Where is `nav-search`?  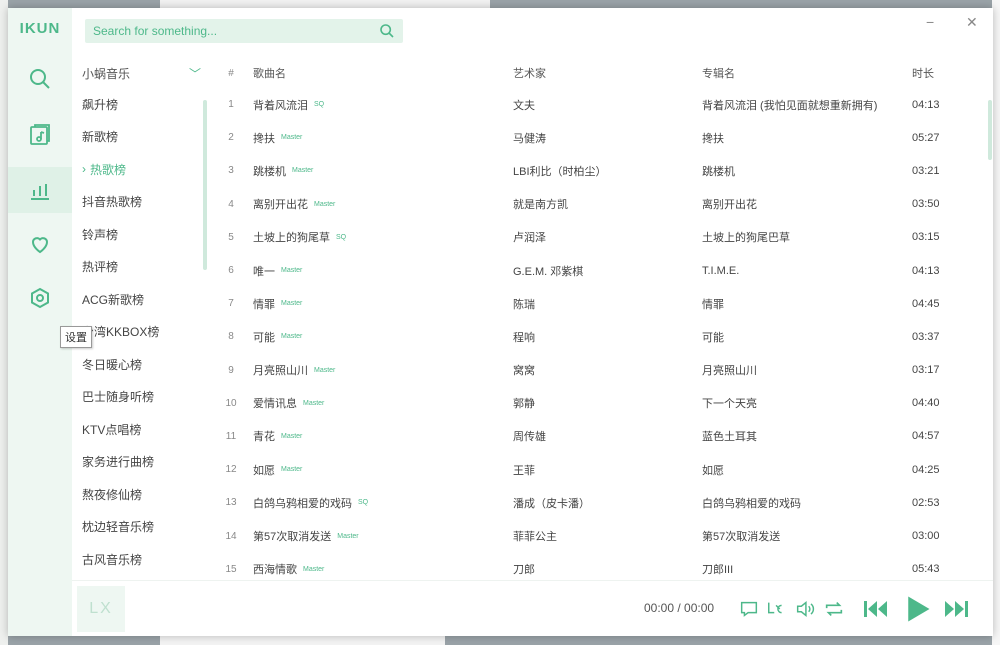 nav-search is located at coordinates (40, 79).